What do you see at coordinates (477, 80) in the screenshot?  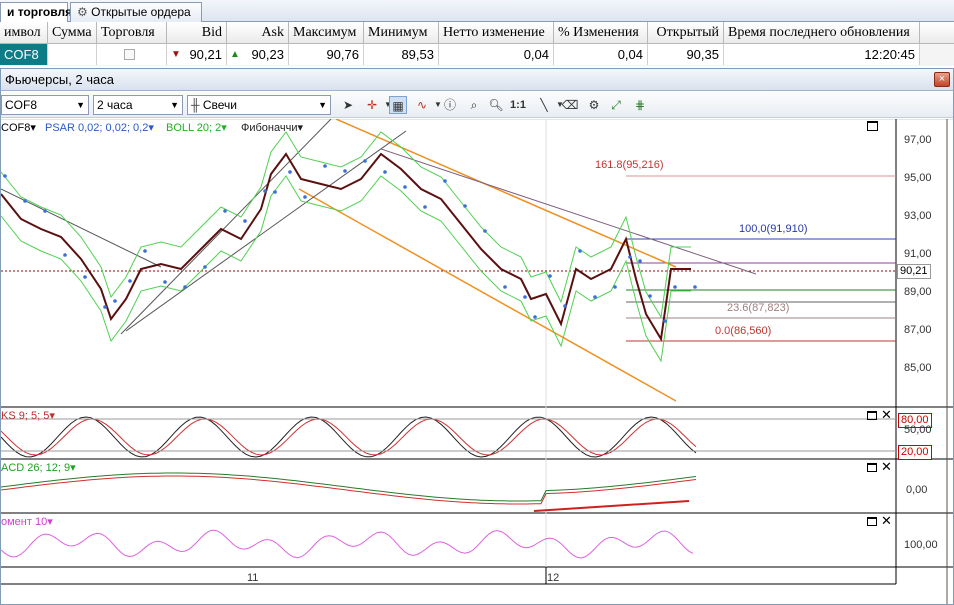 I see `chart-window-titlebar: Фьючерсы, 2 часа` at bounding box center [477, 80].